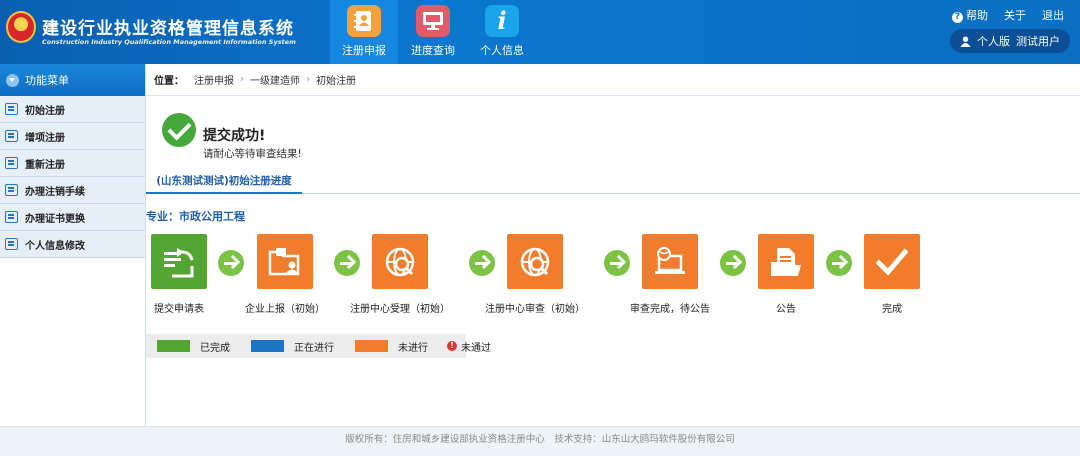 The height and width of the screenshot is (456, 1080). I want to click on legend-failed: ! 未通过, so click(469, 346).